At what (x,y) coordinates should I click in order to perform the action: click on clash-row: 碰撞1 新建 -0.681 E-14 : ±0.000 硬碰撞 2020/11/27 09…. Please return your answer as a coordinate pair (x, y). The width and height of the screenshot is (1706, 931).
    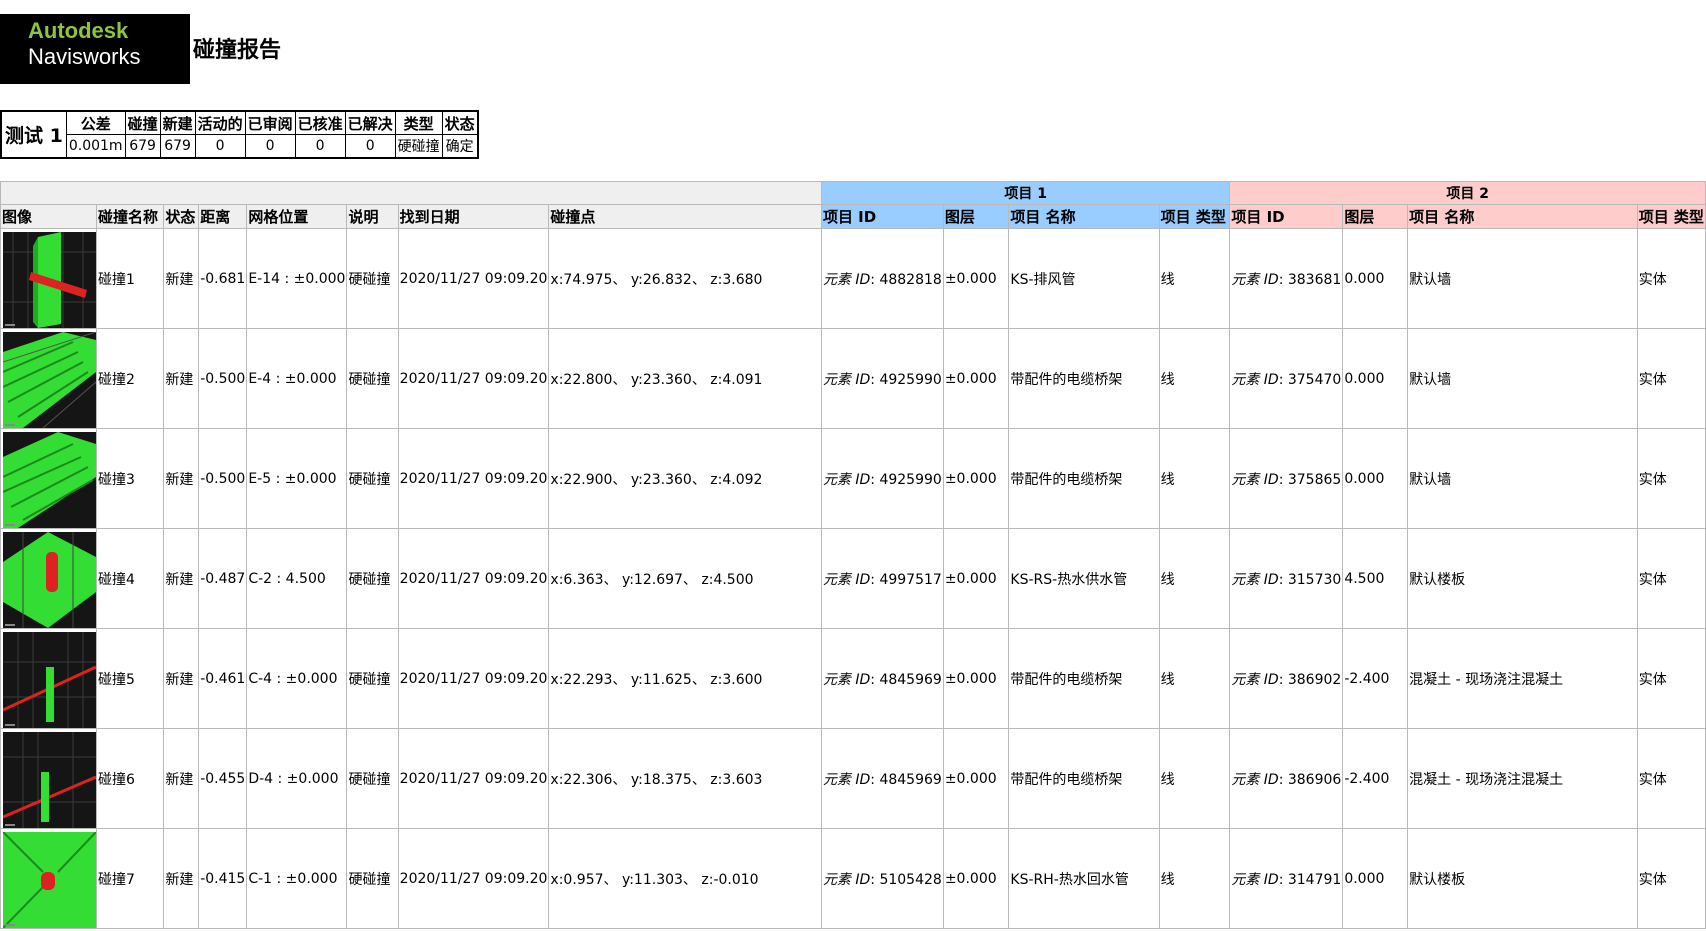
    Looking at the image, I should click on (853, 278).